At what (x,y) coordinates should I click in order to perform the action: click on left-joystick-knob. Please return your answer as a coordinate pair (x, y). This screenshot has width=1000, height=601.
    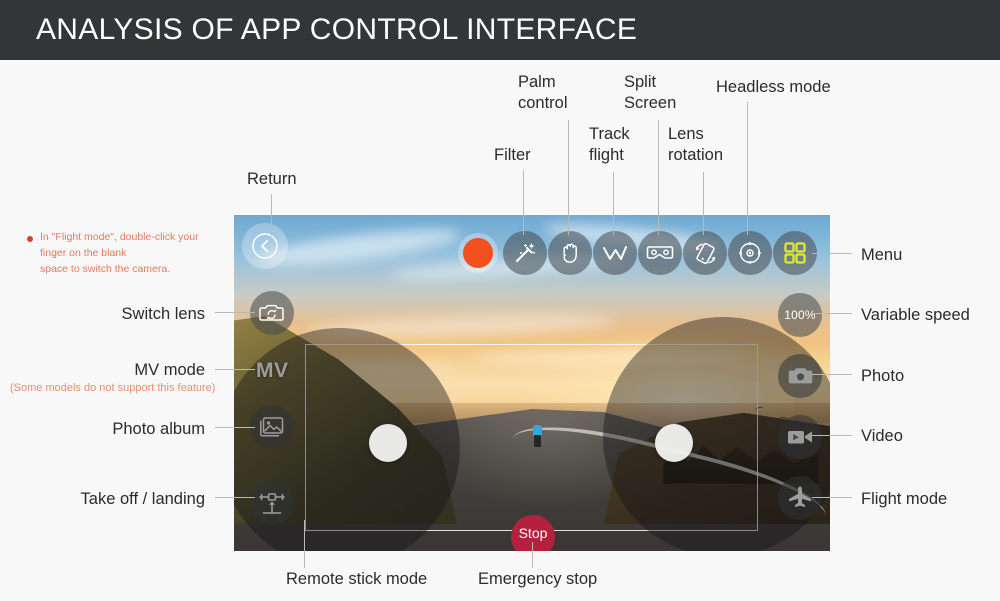
    Looking at the image, I should click on (388, 443).